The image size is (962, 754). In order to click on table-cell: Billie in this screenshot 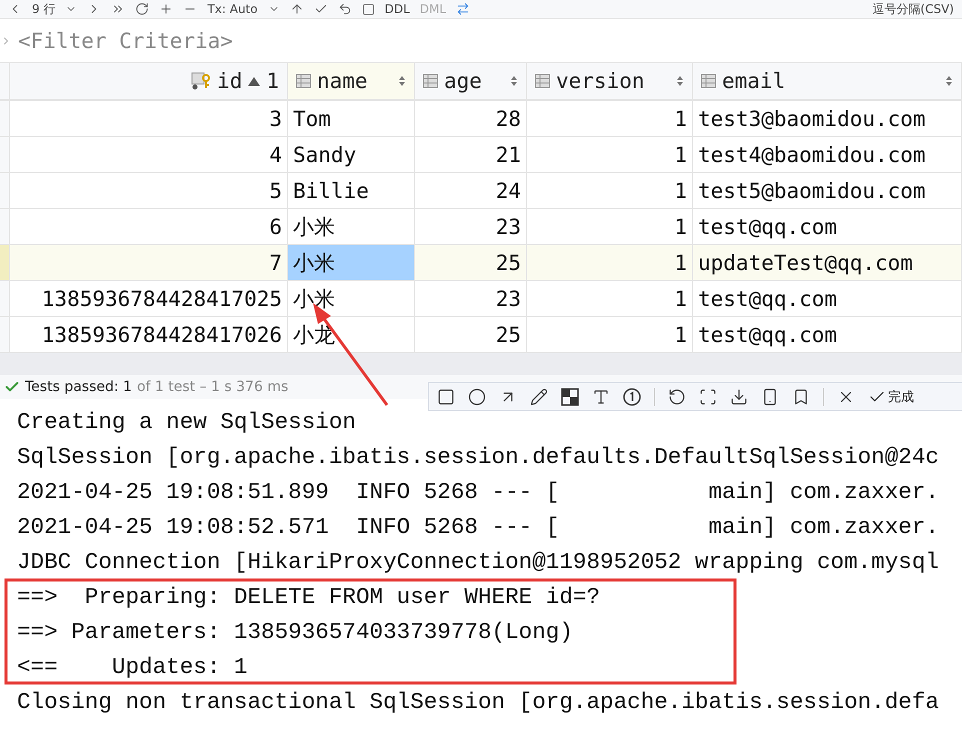, I will do `click(351, 191)`.